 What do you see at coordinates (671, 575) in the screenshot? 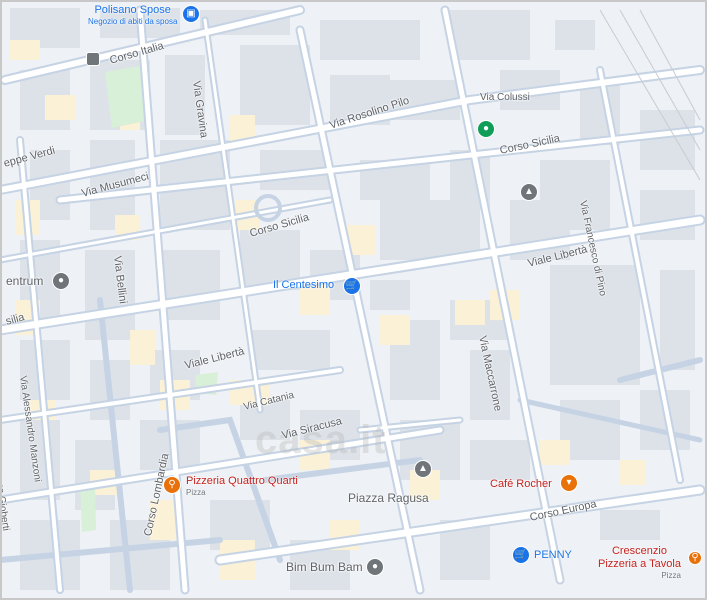
I see `poi-crescenzio-category: Pizza` at bounding box center [671, 575].